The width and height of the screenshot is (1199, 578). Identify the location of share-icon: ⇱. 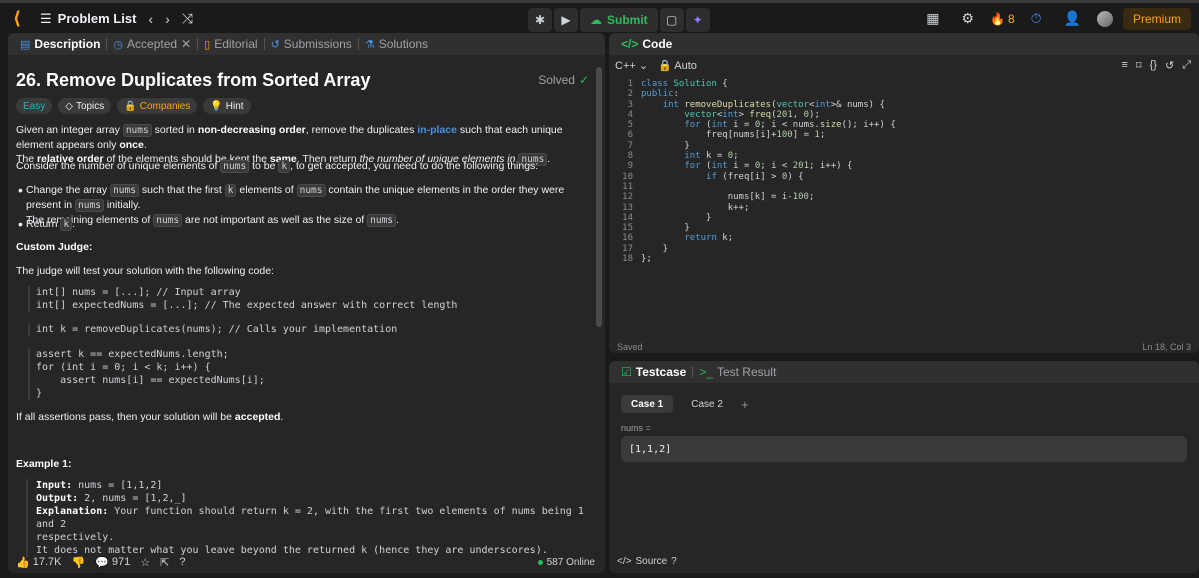
(164, 562).